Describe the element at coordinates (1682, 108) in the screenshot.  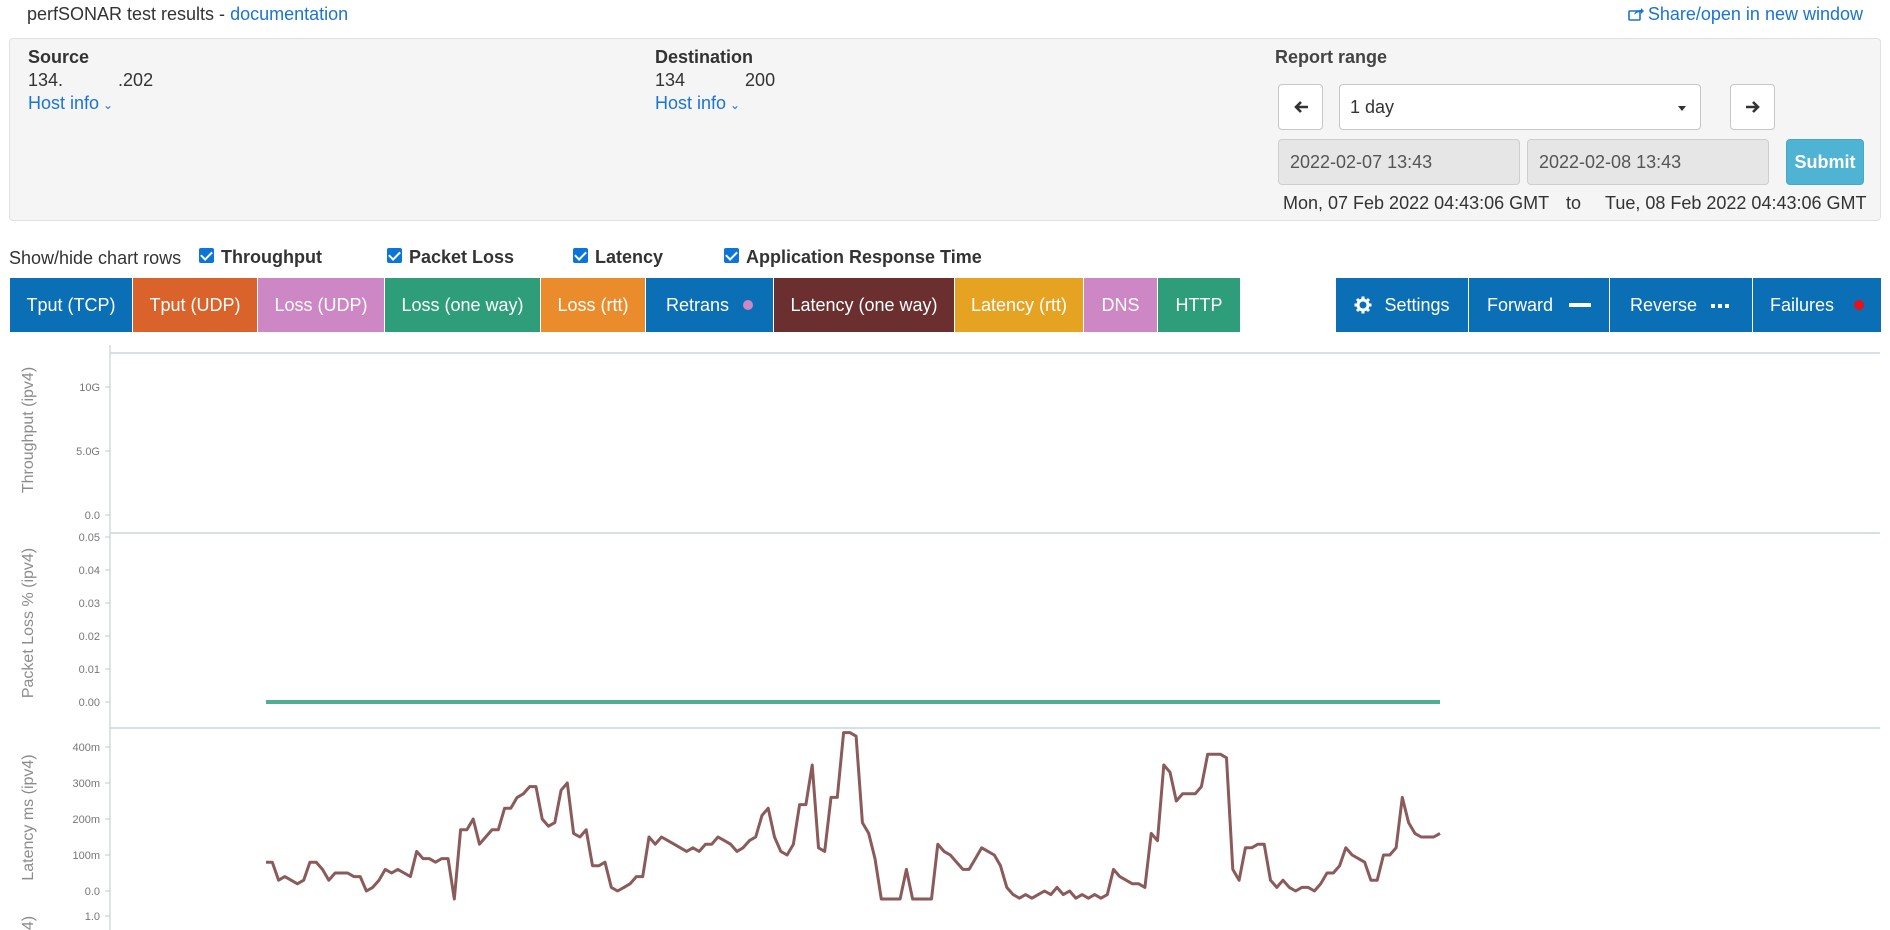
I see `caret-down-icon` at that location.